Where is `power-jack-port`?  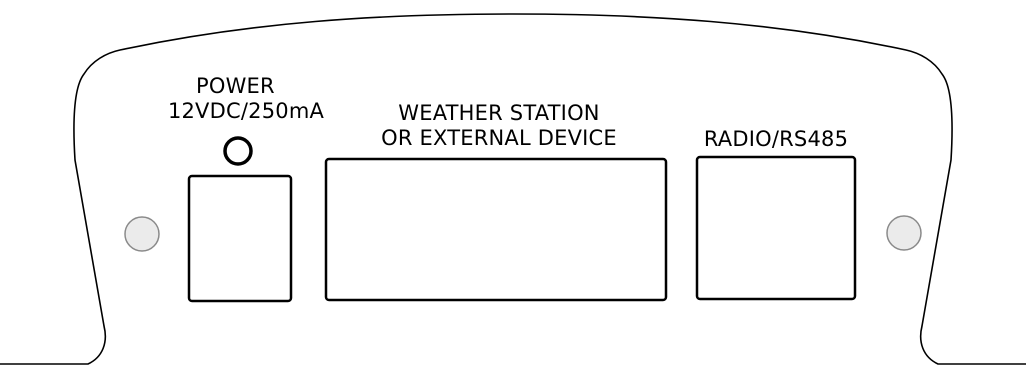
power-jack-port is located at coordinates (240, 238).